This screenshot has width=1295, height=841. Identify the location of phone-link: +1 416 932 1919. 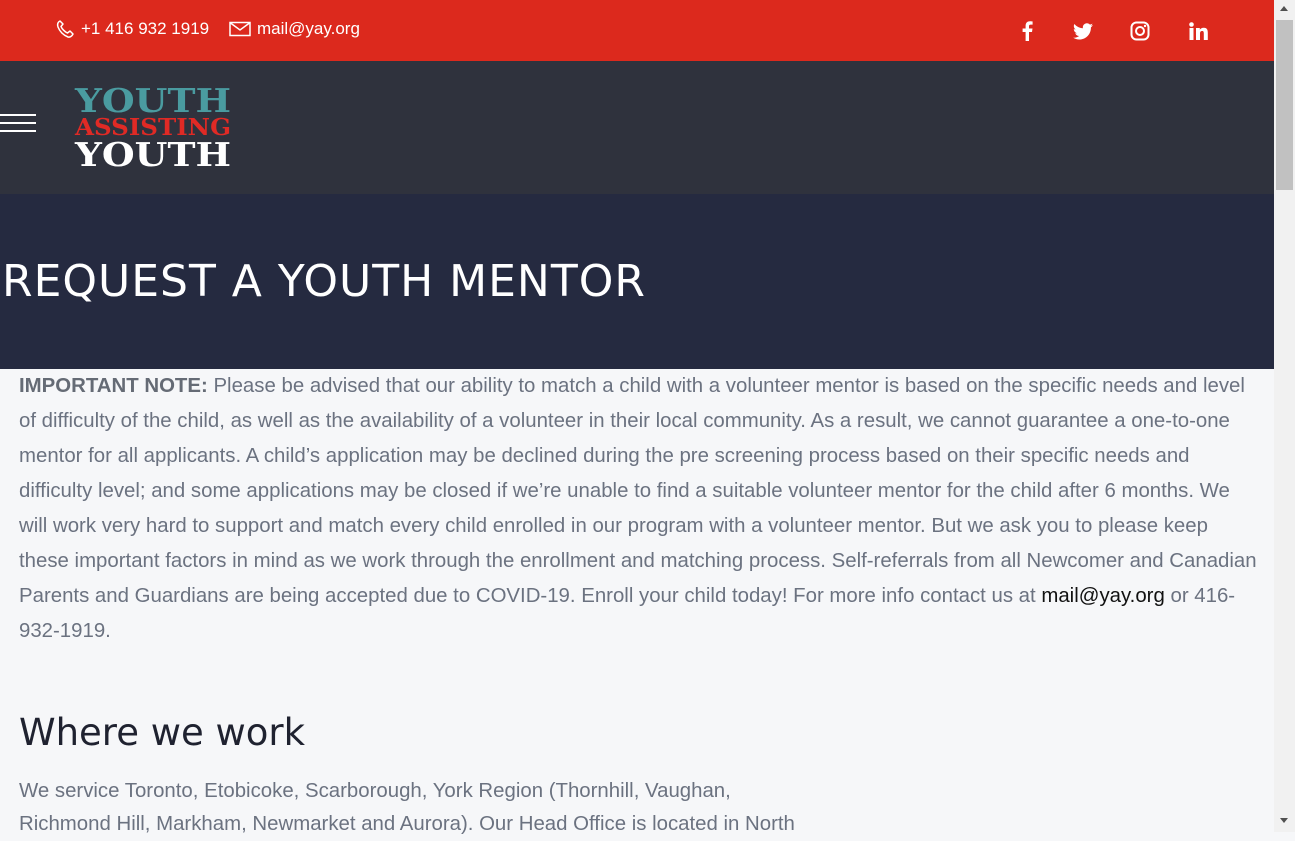
(132, 29).